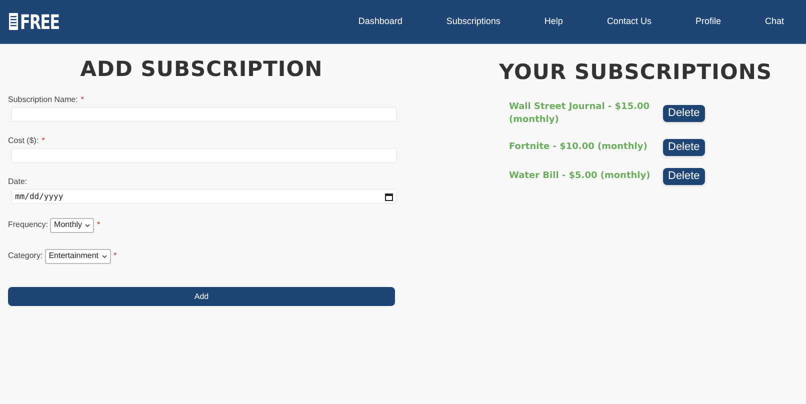 Image resolution: width=806 pixels, height=404 pixels. Describe the element at coordinates (380, 21) in the screenshot. I see `nav-link: Dashboard` at that location.